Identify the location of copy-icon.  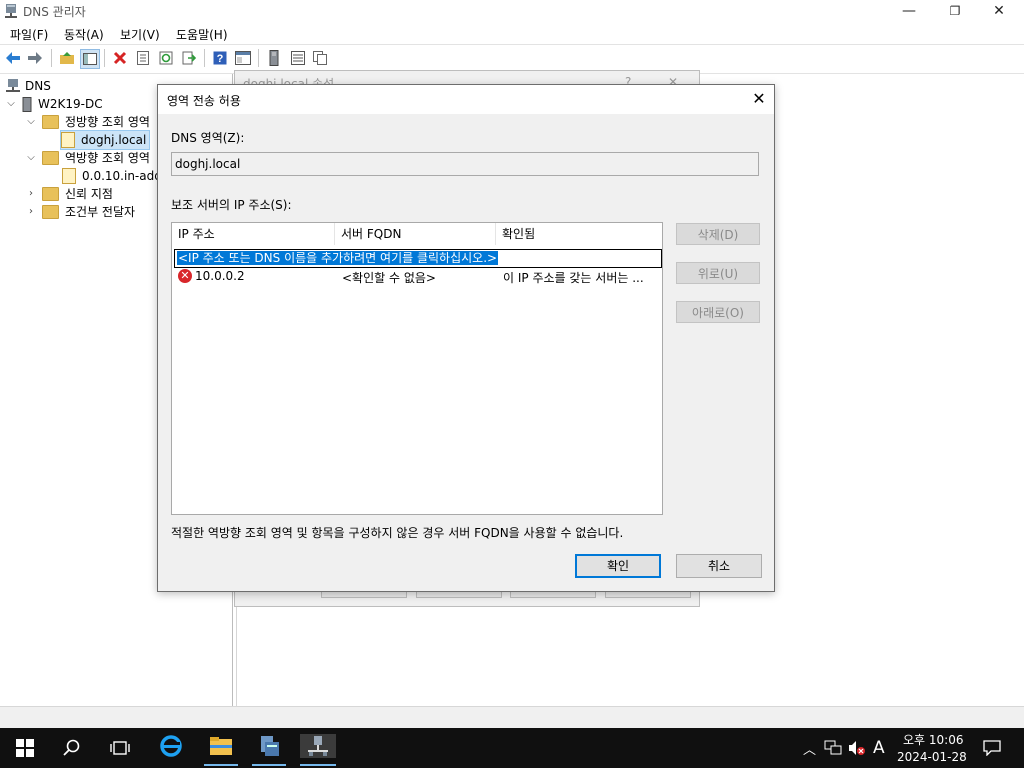
(320, 58).